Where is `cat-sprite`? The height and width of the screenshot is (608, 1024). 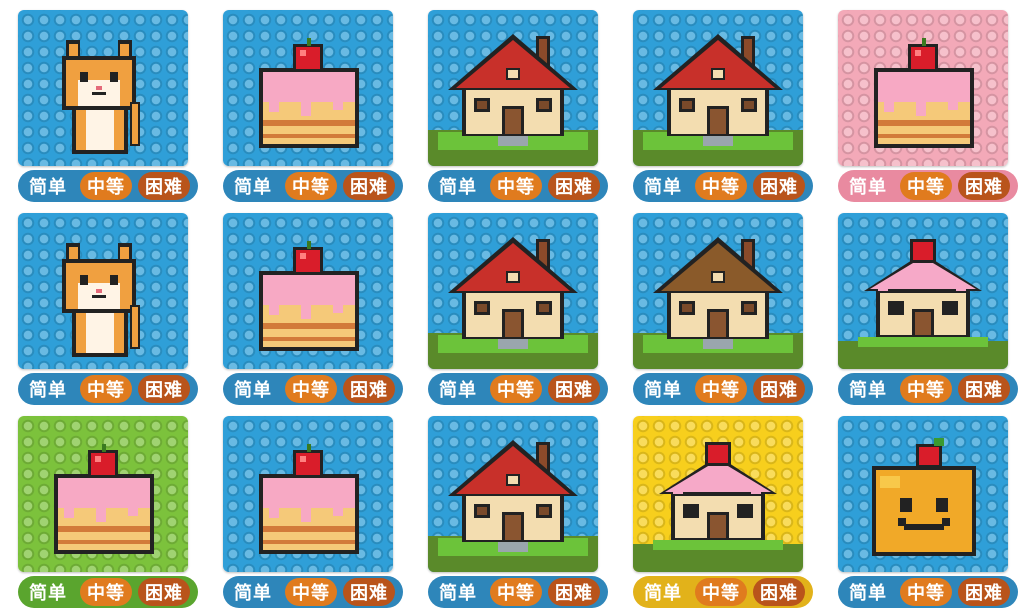
cat-sprite is located at coordinates (101, 300).